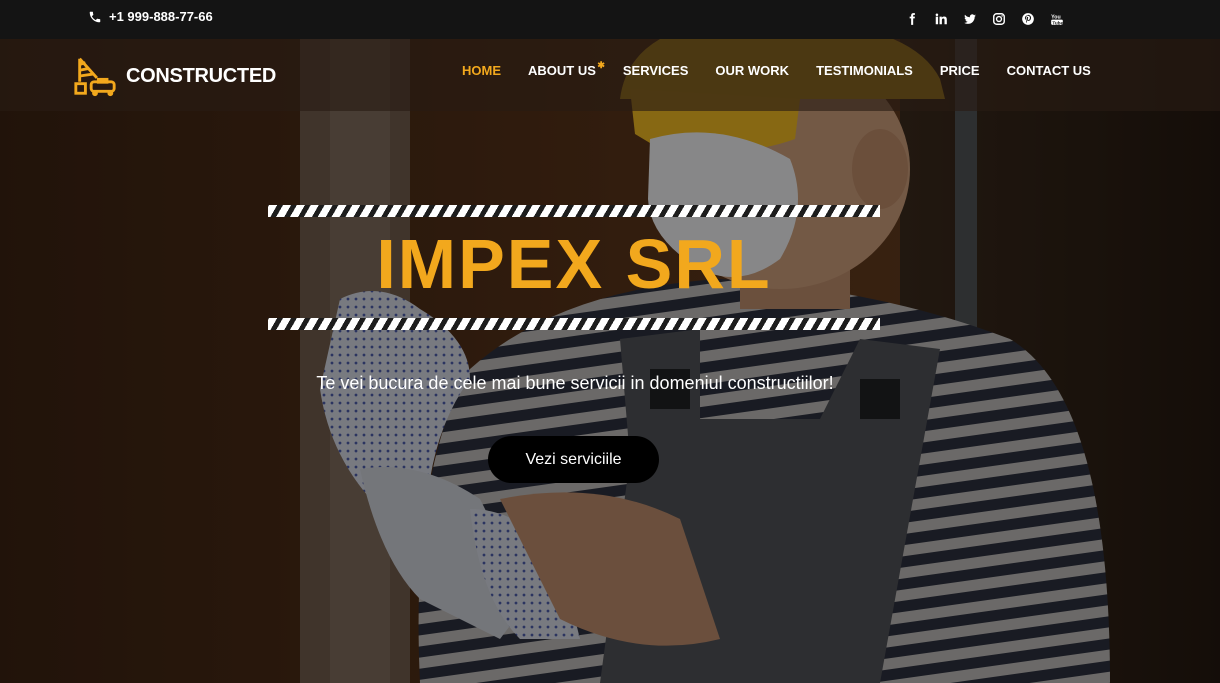 The image size is (1220, 683). I want to click on crane-icon, so click(95, 77).